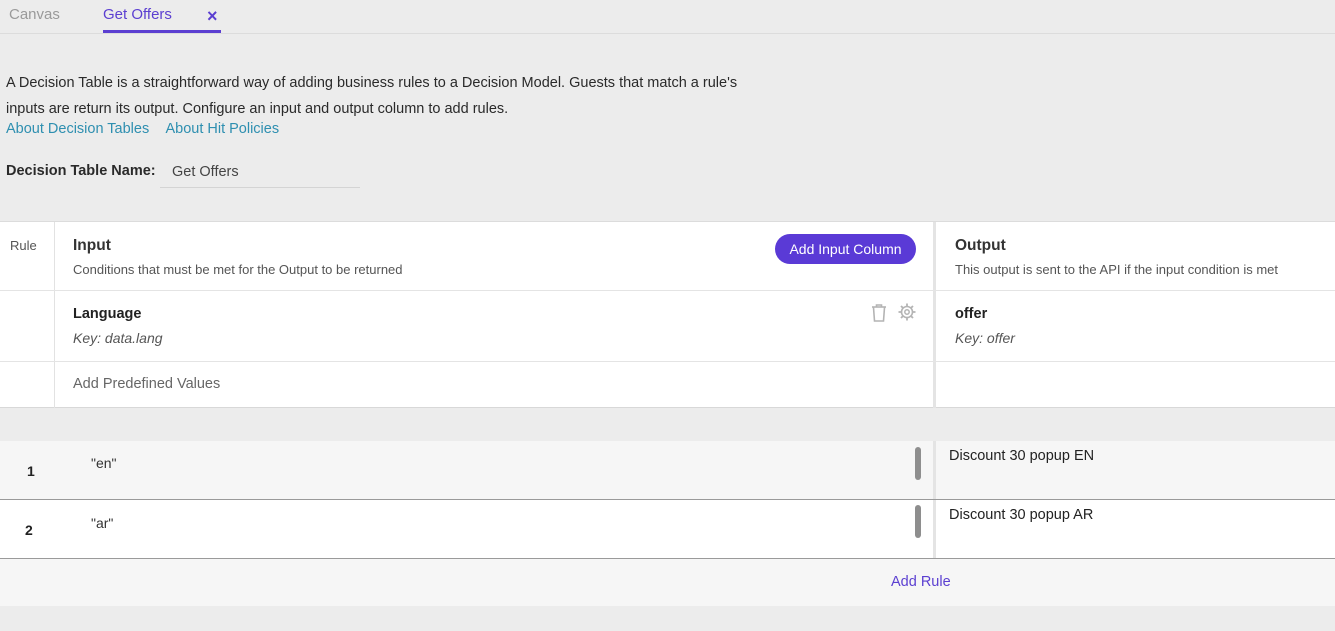  What do you see at coordinates (162, 31) in the screenshot?
I see `active-tab-indicator` at bounding box center [162, 31].